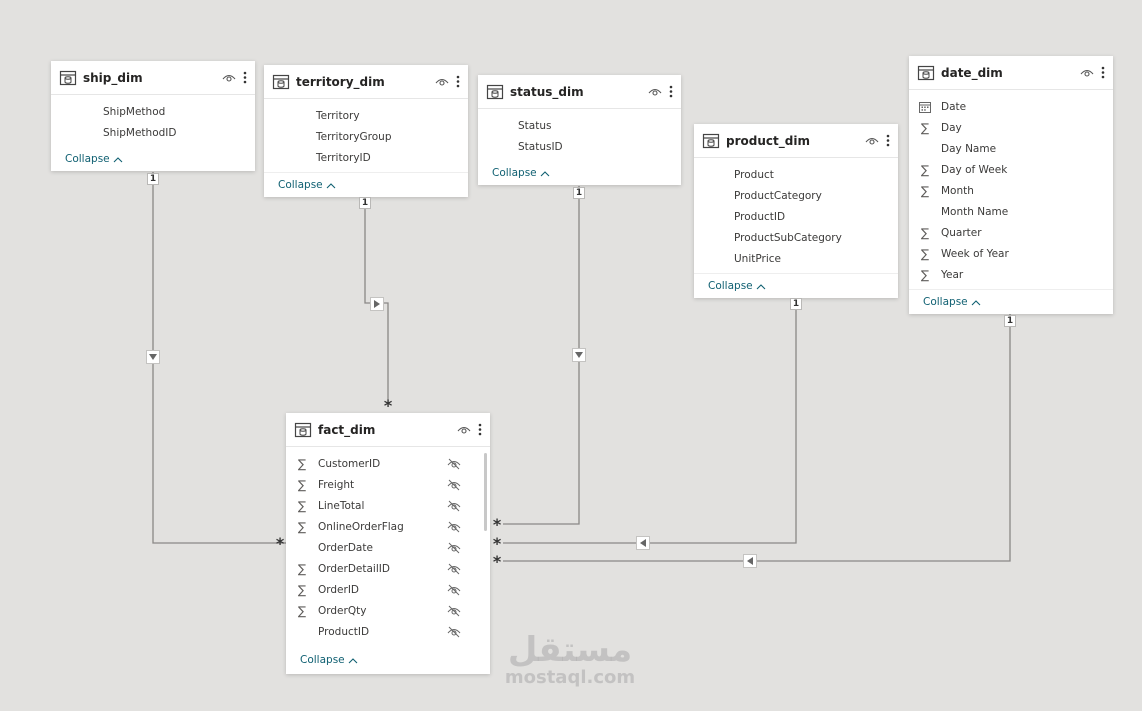 The width and height of the screenshot is (1142, 711). What do you see at coordinates (377, 304) in the screenshot?
I see `filter-direction-right-icon` at bounding box center [377, 304].